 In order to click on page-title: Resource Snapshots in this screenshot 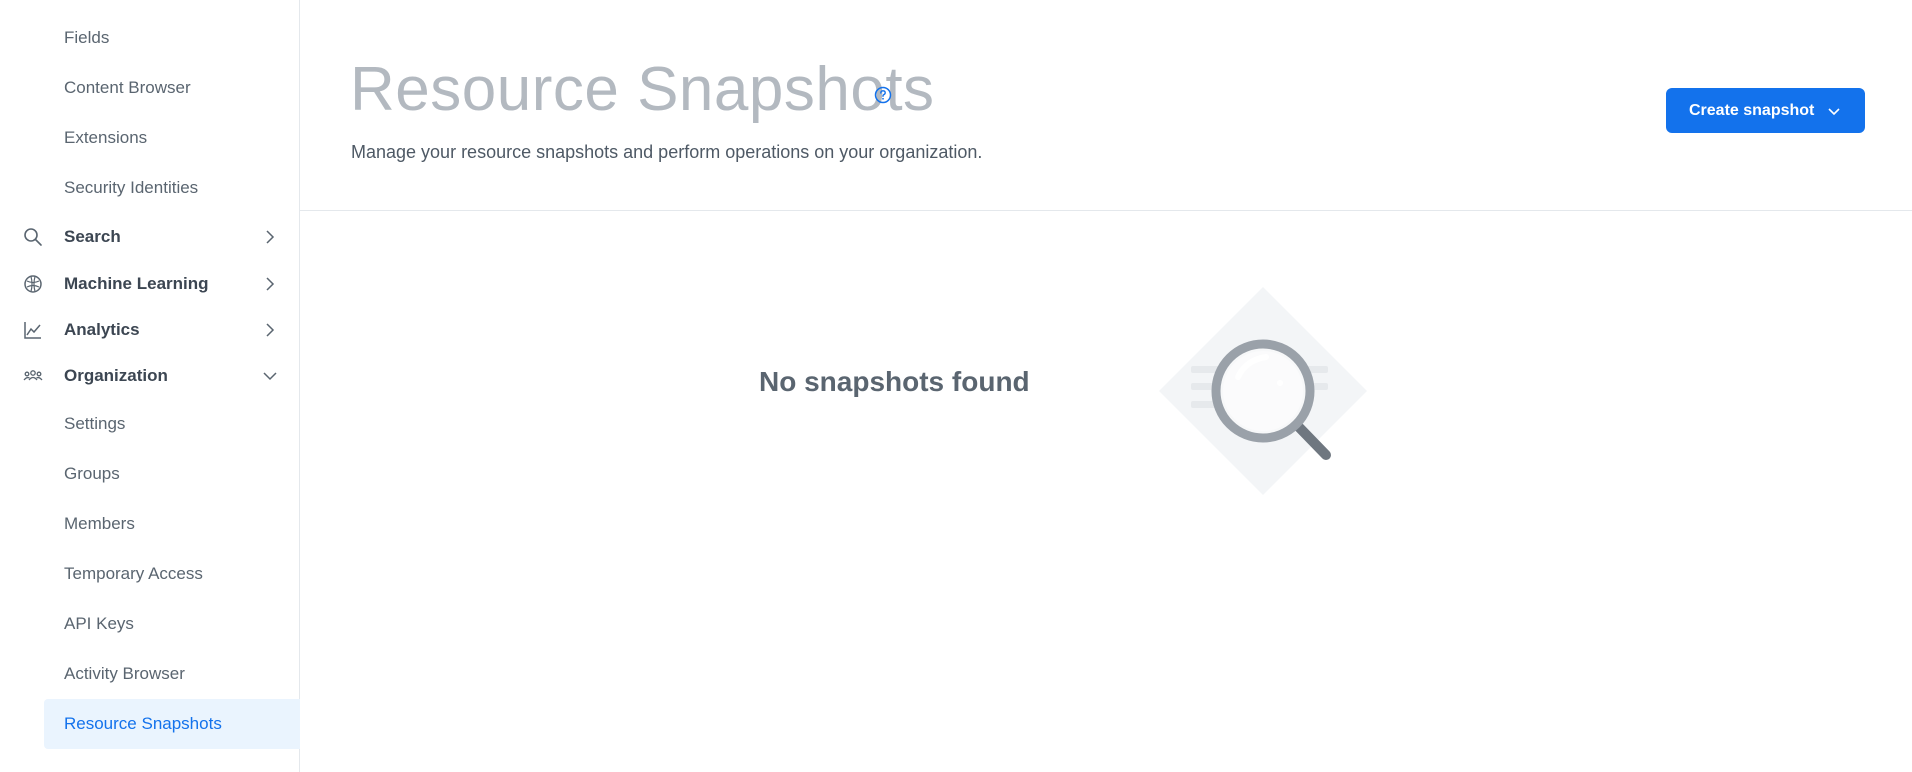, I will do `click(642, 89)`.